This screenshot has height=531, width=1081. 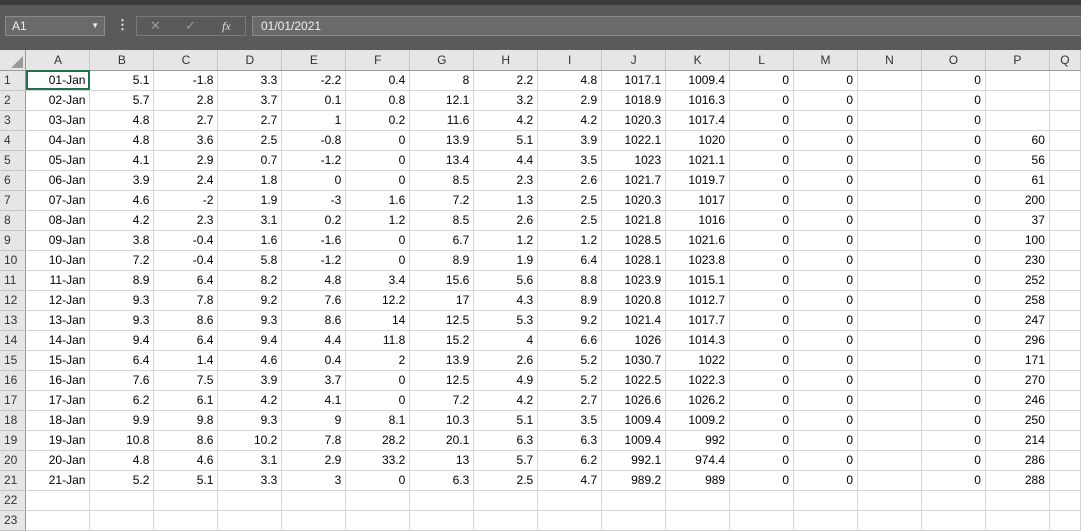 What do you see at coordinates (1065, 160) in the screenshot?
I see `cell-q5` at bounding box center [1065, 160].